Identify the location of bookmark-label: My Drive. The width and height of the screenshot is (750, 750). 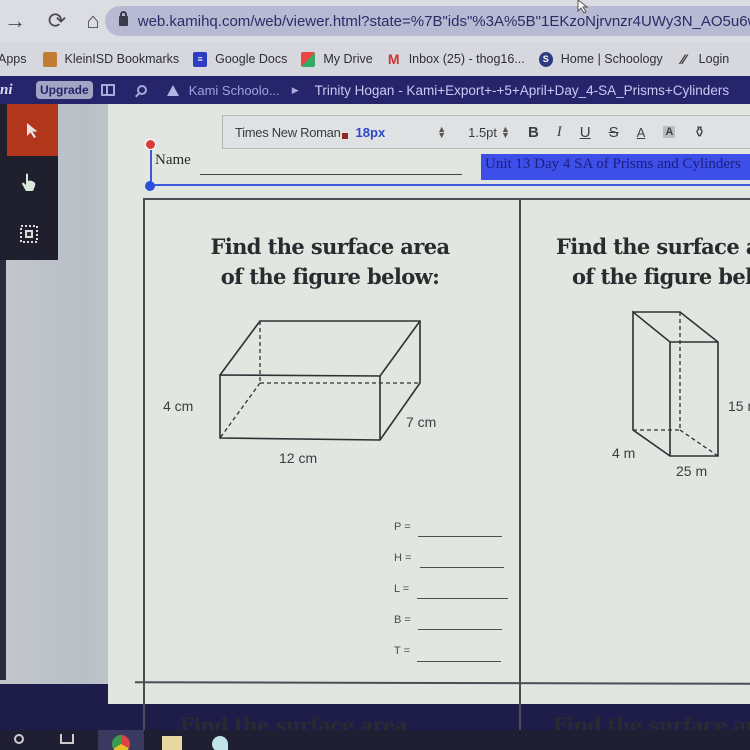
(348, 59).